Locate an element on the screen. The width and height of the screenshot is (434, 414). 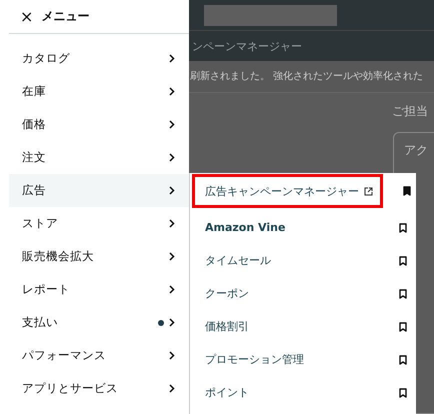
menu-item: パフォーマンス is located at coordinates (99, 355).